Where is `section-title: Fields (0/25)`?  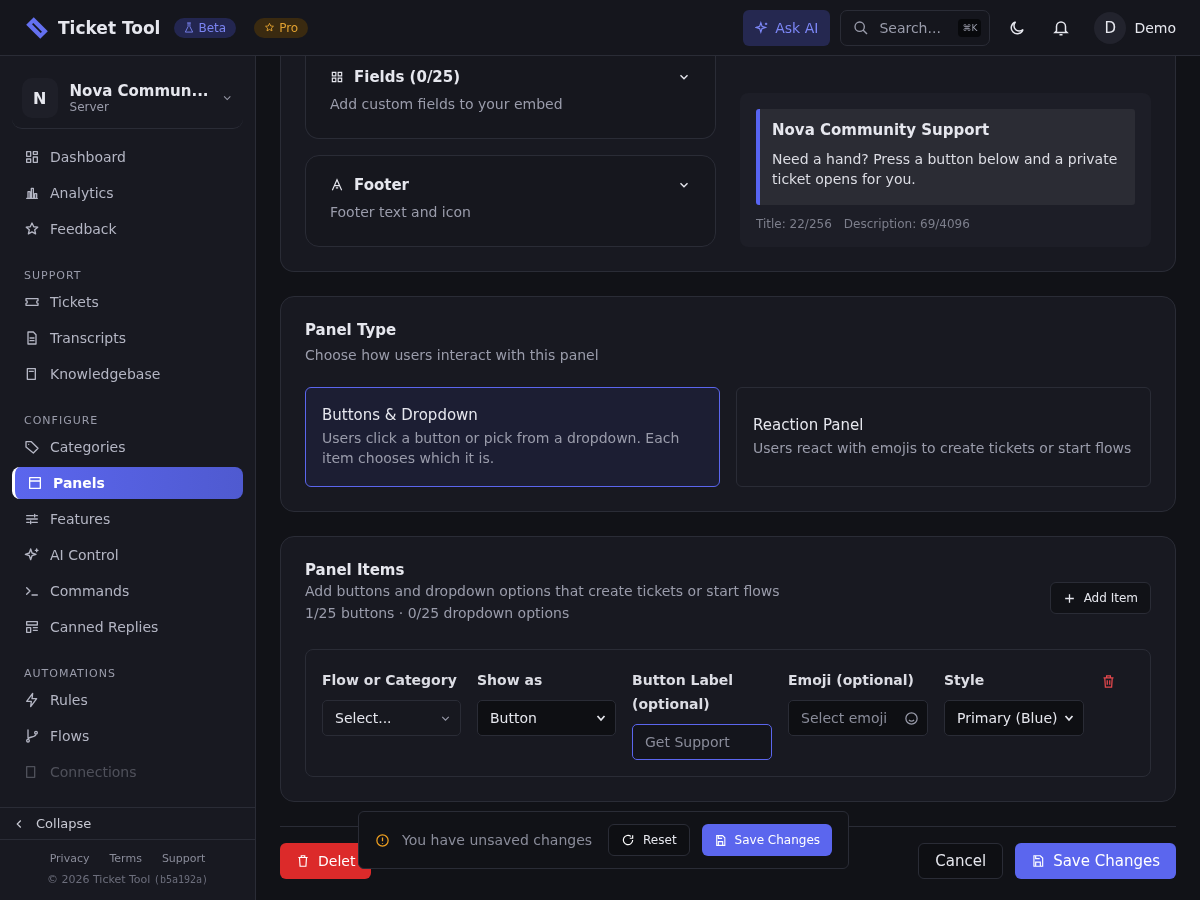
section-title: Fields (0/25) is located at coordinates (408, 77).